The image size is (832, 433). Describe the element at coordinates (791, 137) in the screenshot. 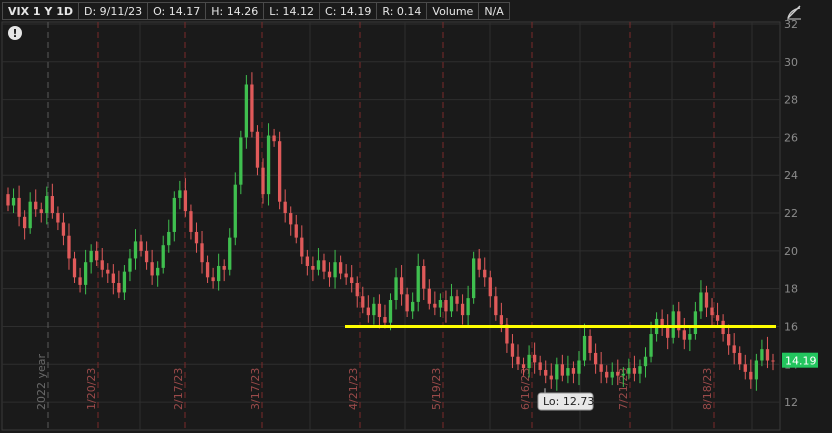

I see `y-tick-label: 26` at that location.